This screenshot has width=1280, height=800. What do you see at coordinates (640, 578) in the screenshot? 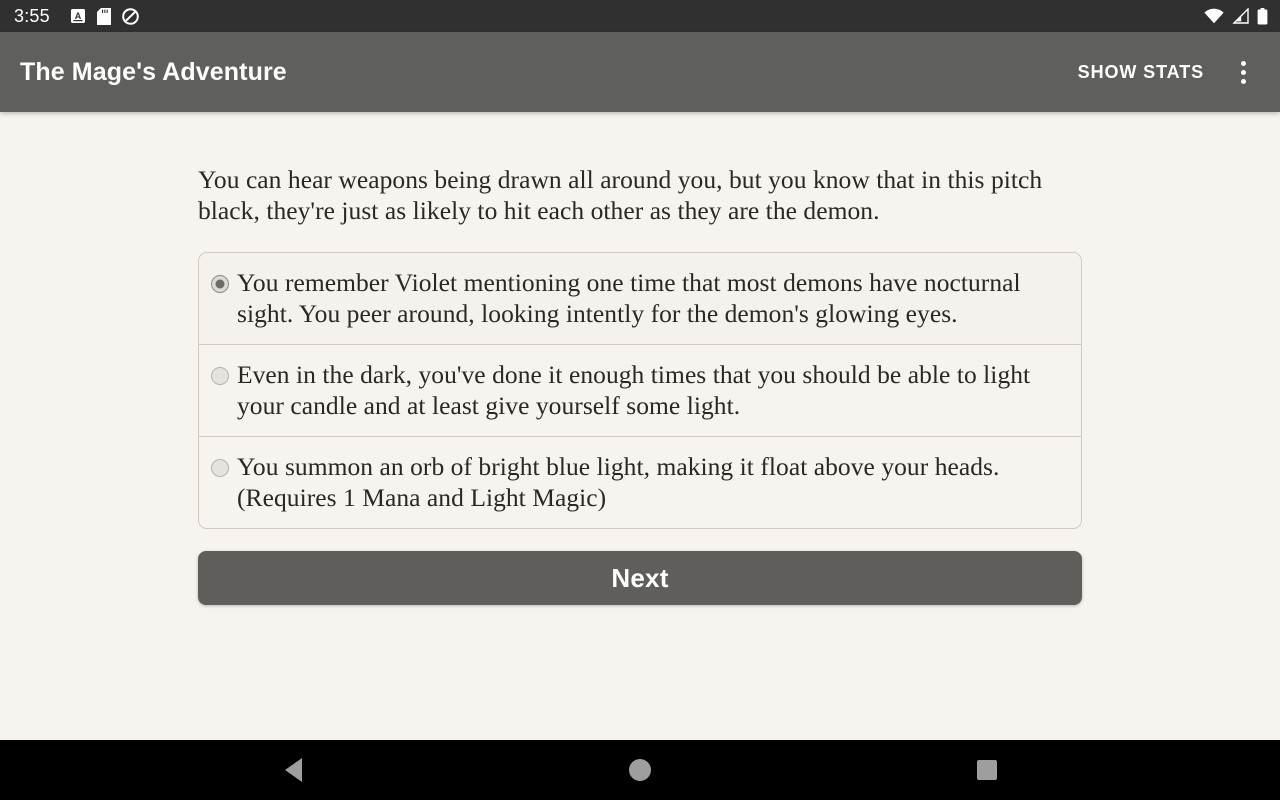
I see `next-button: Next` at bounding box center [640, 578].